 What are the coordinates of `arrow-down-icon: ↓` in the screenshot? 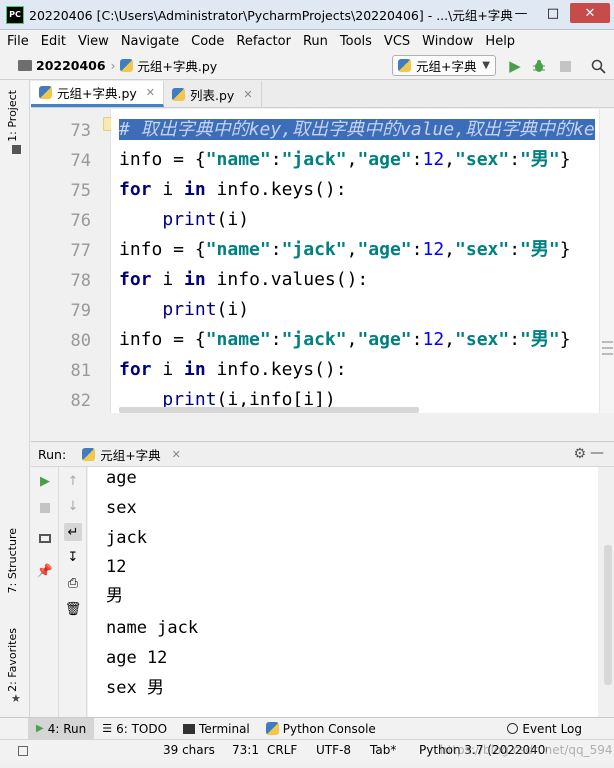 It's located at (73, 506).